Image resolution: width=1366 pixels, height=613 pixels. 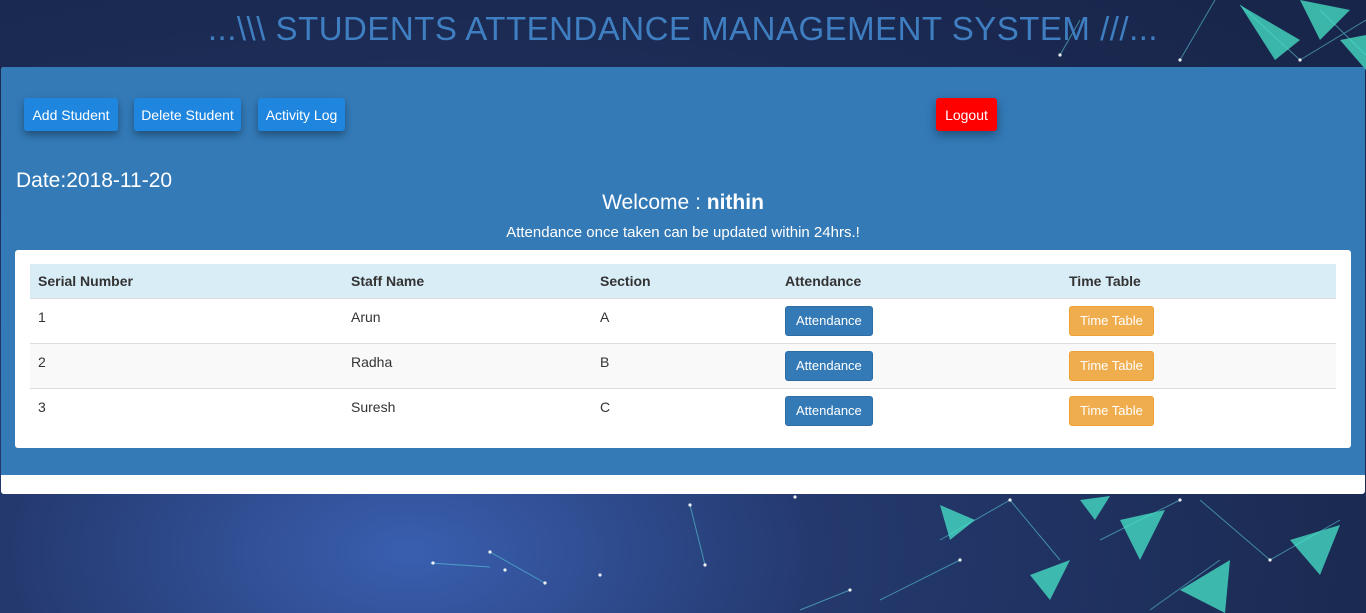 What do you see at coordinates (467, 320) in the screenshot?
I see `staff-name-cell: Arun` at bounding box center [467, 320].